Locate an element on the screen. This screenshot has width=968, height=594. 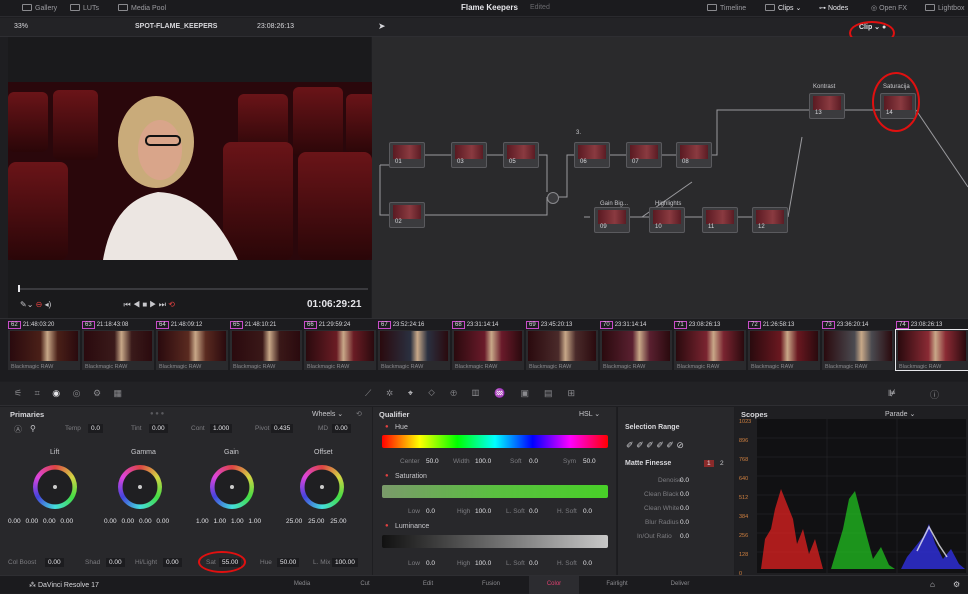
saturation-bar is located at coordinates (495, 491).